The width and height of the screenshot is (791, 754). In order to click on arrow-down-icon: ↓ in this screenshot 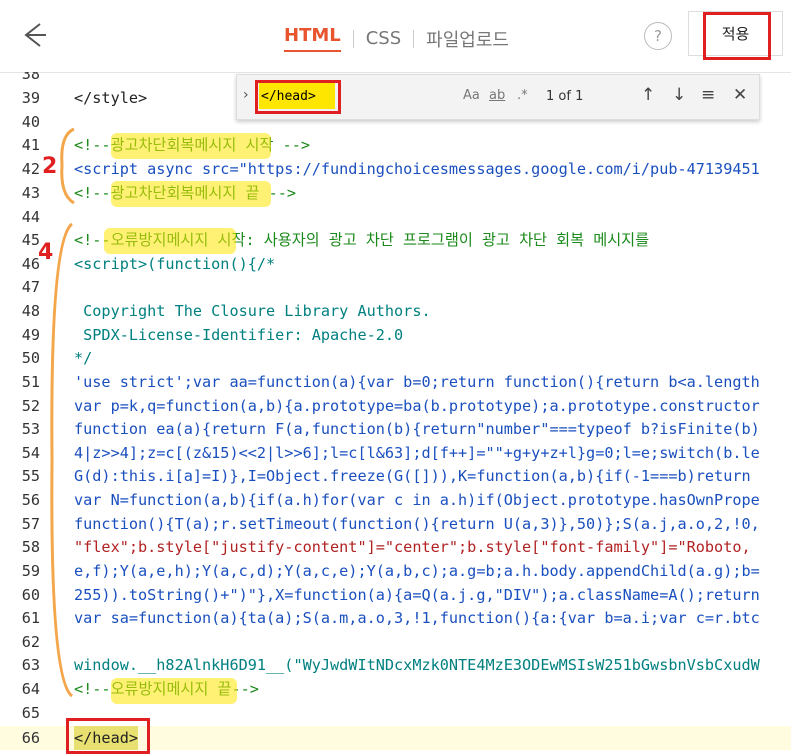, I will do `click(679, 95)`.